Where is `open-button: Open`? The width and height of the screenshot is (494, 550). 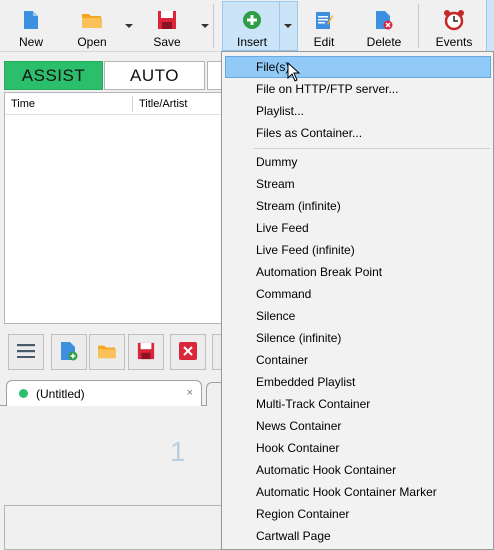 open-button: Open is located at coordinates (92, 26).